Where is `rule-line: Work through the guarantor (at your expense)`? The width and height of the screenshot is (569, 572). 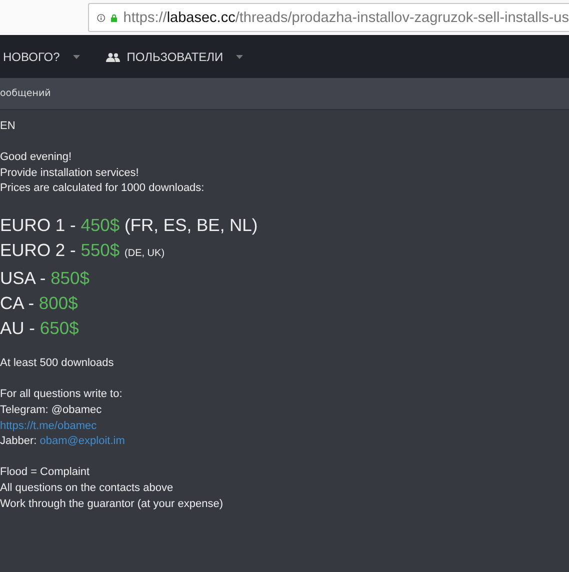
rule-line: Work through the guarantor (at your expense) is located at coordinates (112, 504).